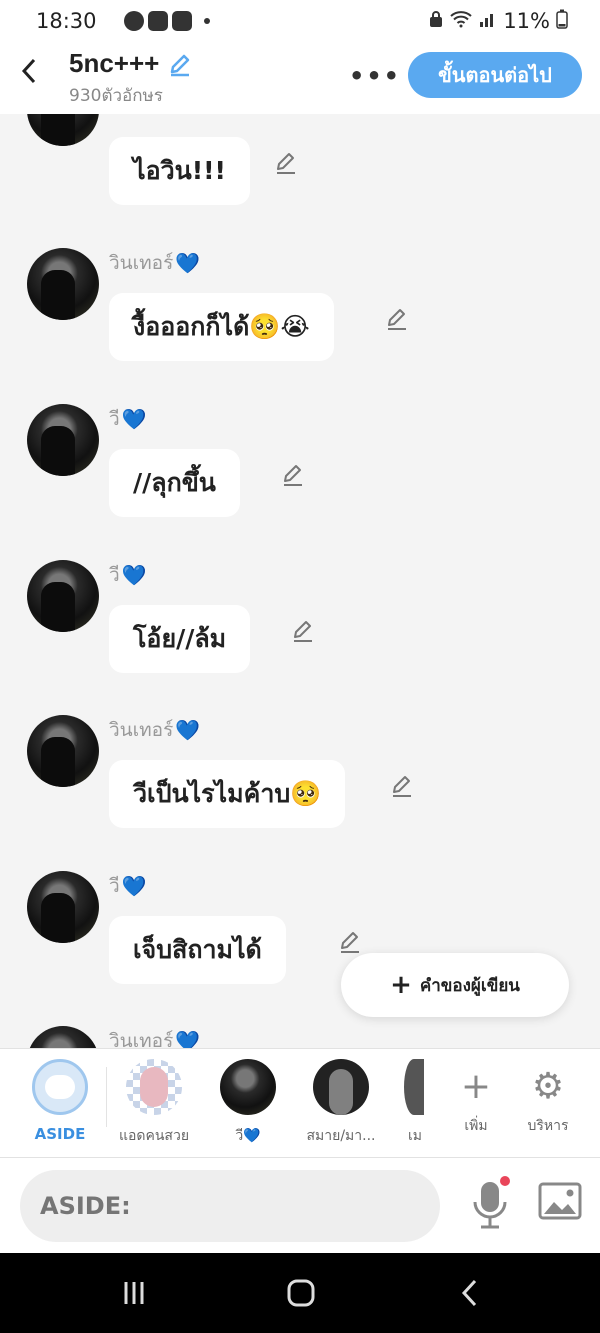 The image size is (600, 1333). I want to click on gallery-icon, so click(158, 21).